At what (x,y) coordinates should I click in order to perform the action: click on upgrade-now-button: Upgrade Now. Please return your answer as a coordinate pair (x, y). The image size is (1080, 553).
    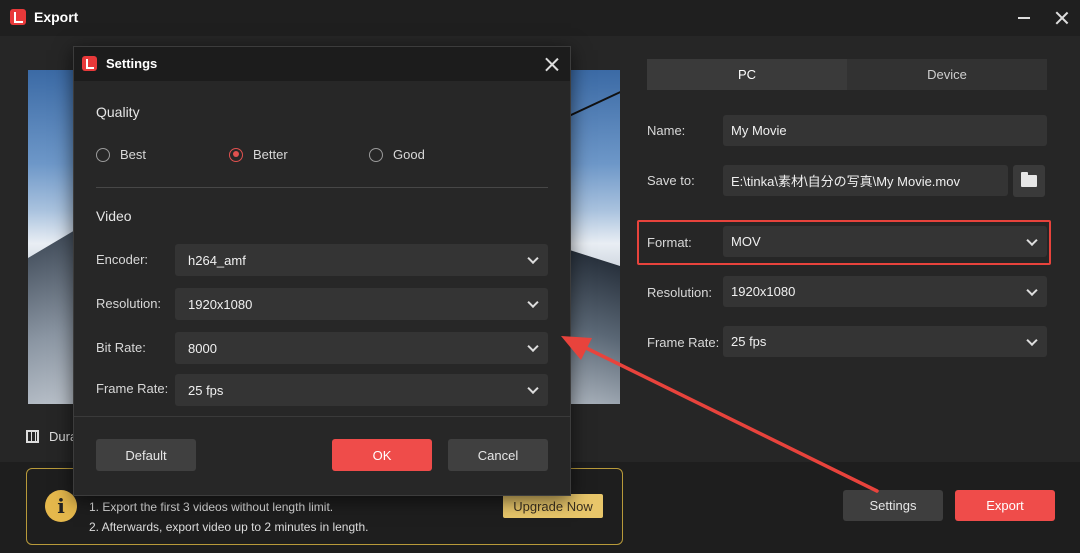
    Looking at the image, I should click on (553, 506).